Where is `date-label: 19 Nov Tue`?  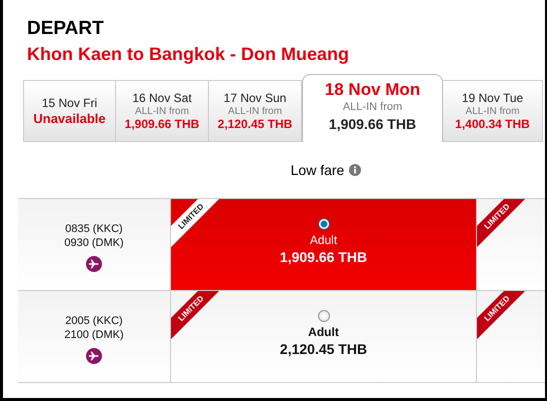 date-label: 19 Nov Tue is located at coordinates (493, 98).